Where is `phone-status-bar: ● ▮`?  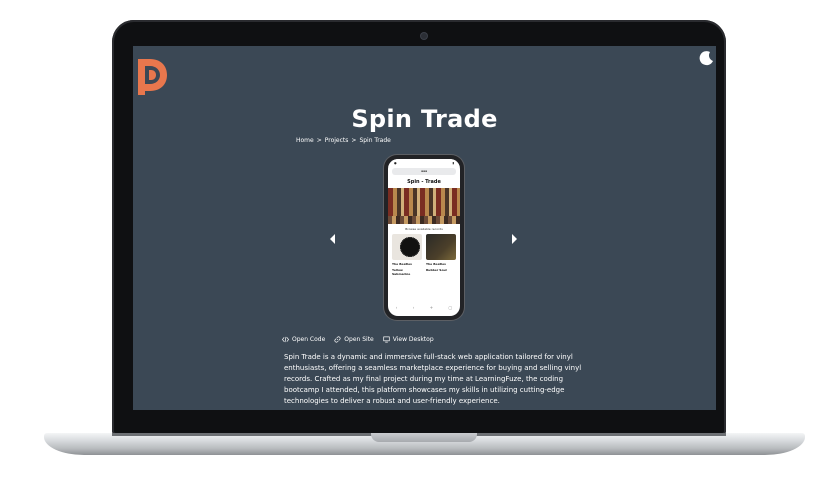 phone-status-bar: ● ▮ is located at coordinates (424, 163).